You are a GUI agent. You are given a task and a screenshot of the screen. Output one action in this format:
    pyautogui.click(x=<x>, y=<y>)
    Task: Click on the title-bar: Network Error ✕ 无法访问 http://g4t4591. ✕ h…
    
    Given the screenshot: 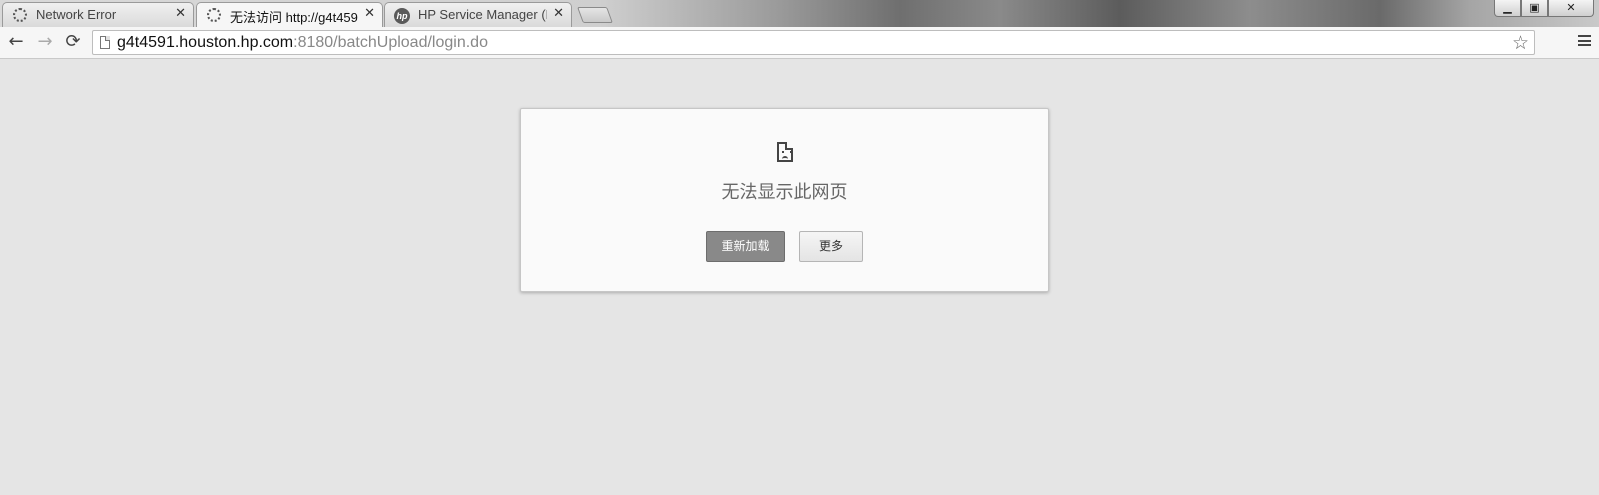 What is the action you would take?
    pyautogui.click(x=799, y=13)
    